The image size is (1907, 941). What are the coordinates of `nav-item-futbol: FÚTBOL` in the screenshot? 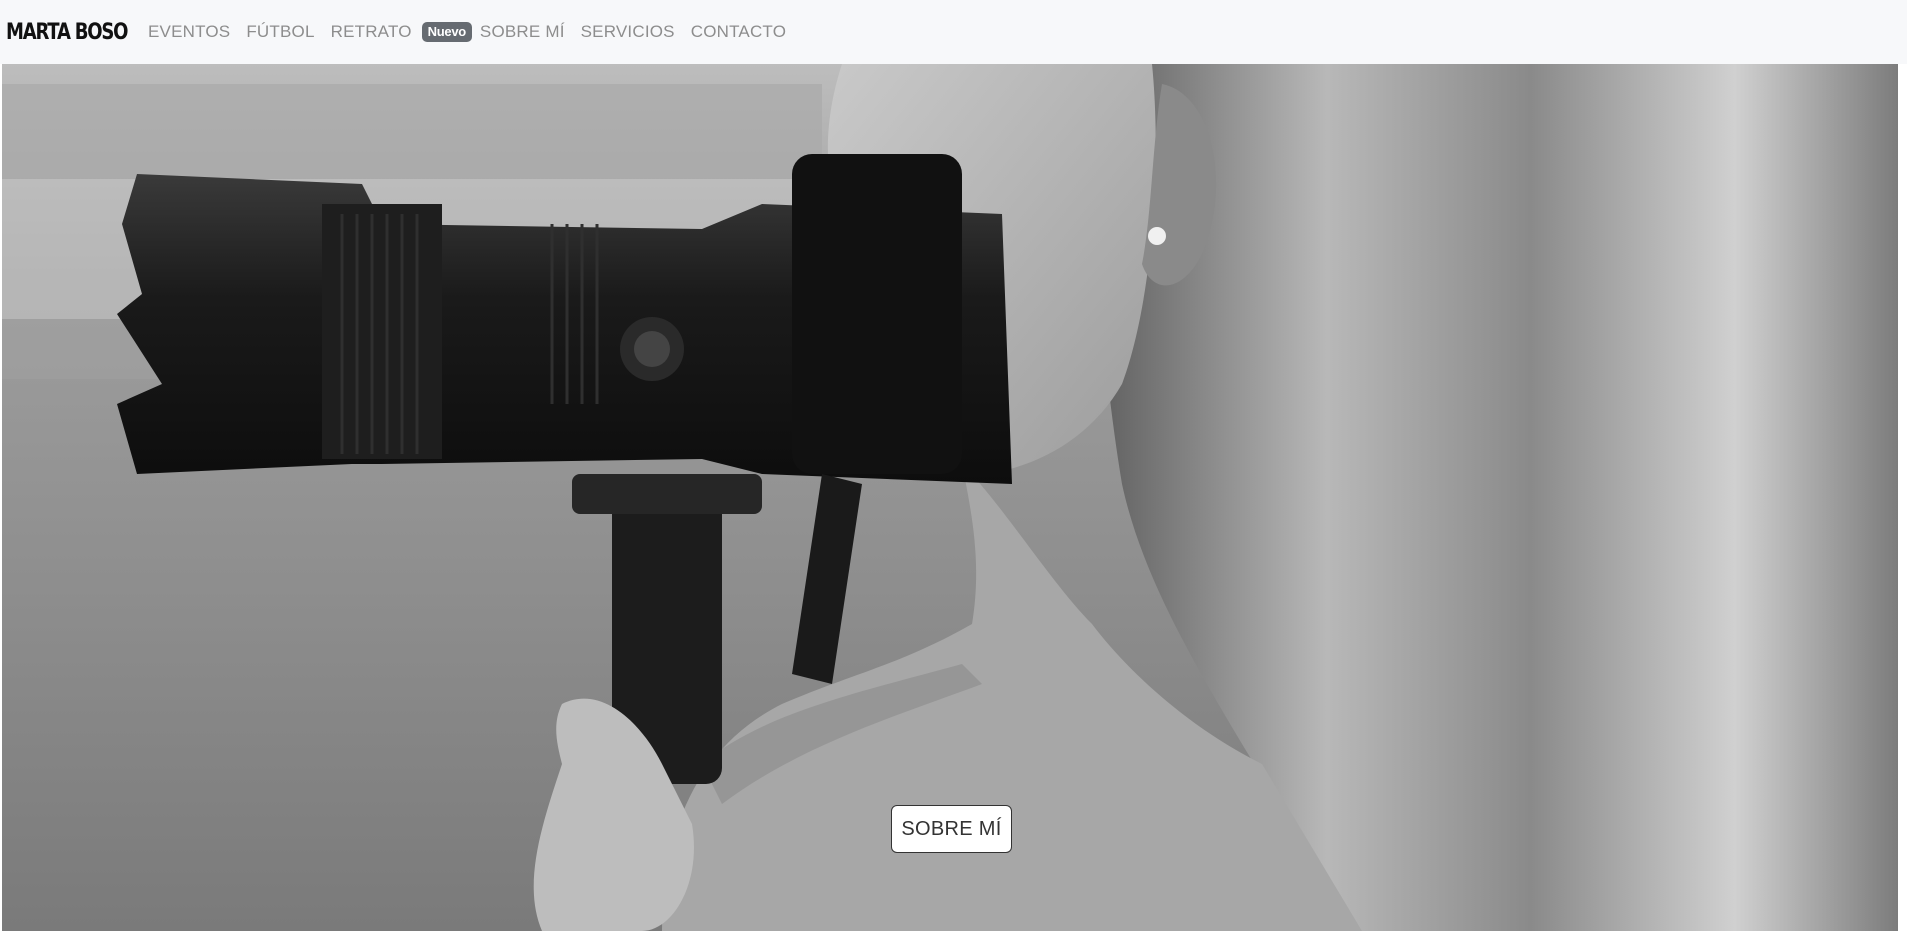 It's located at (280, 32).